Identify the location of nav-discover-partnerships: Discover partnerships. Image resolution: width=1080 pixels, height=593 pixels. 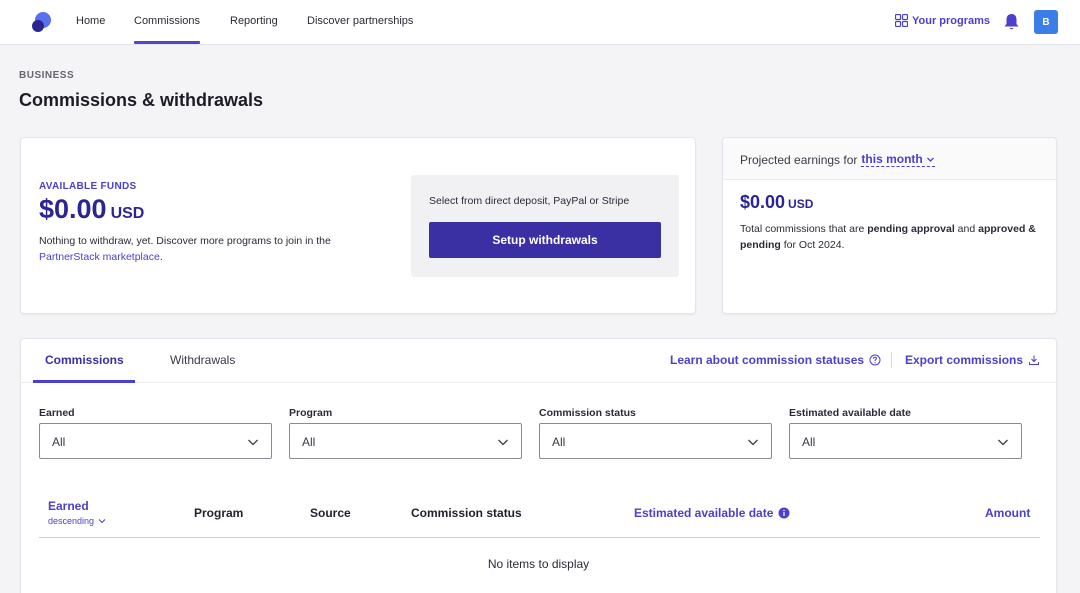
(360, 21).